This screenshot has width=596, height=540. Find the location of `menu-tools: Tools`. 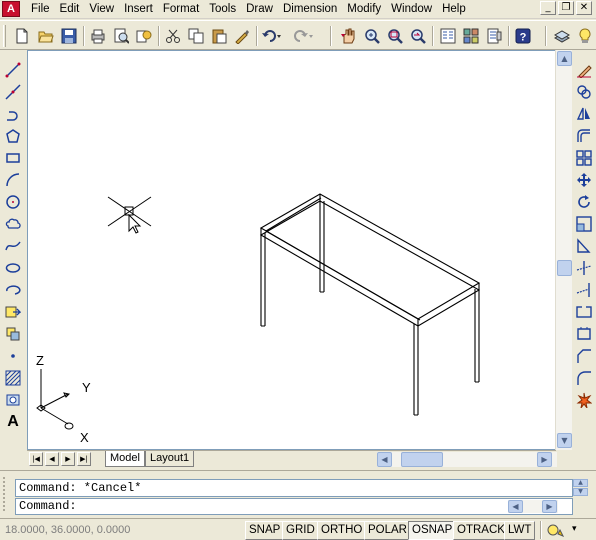

menu-tools: Tools is located at coordinates (222, 9).